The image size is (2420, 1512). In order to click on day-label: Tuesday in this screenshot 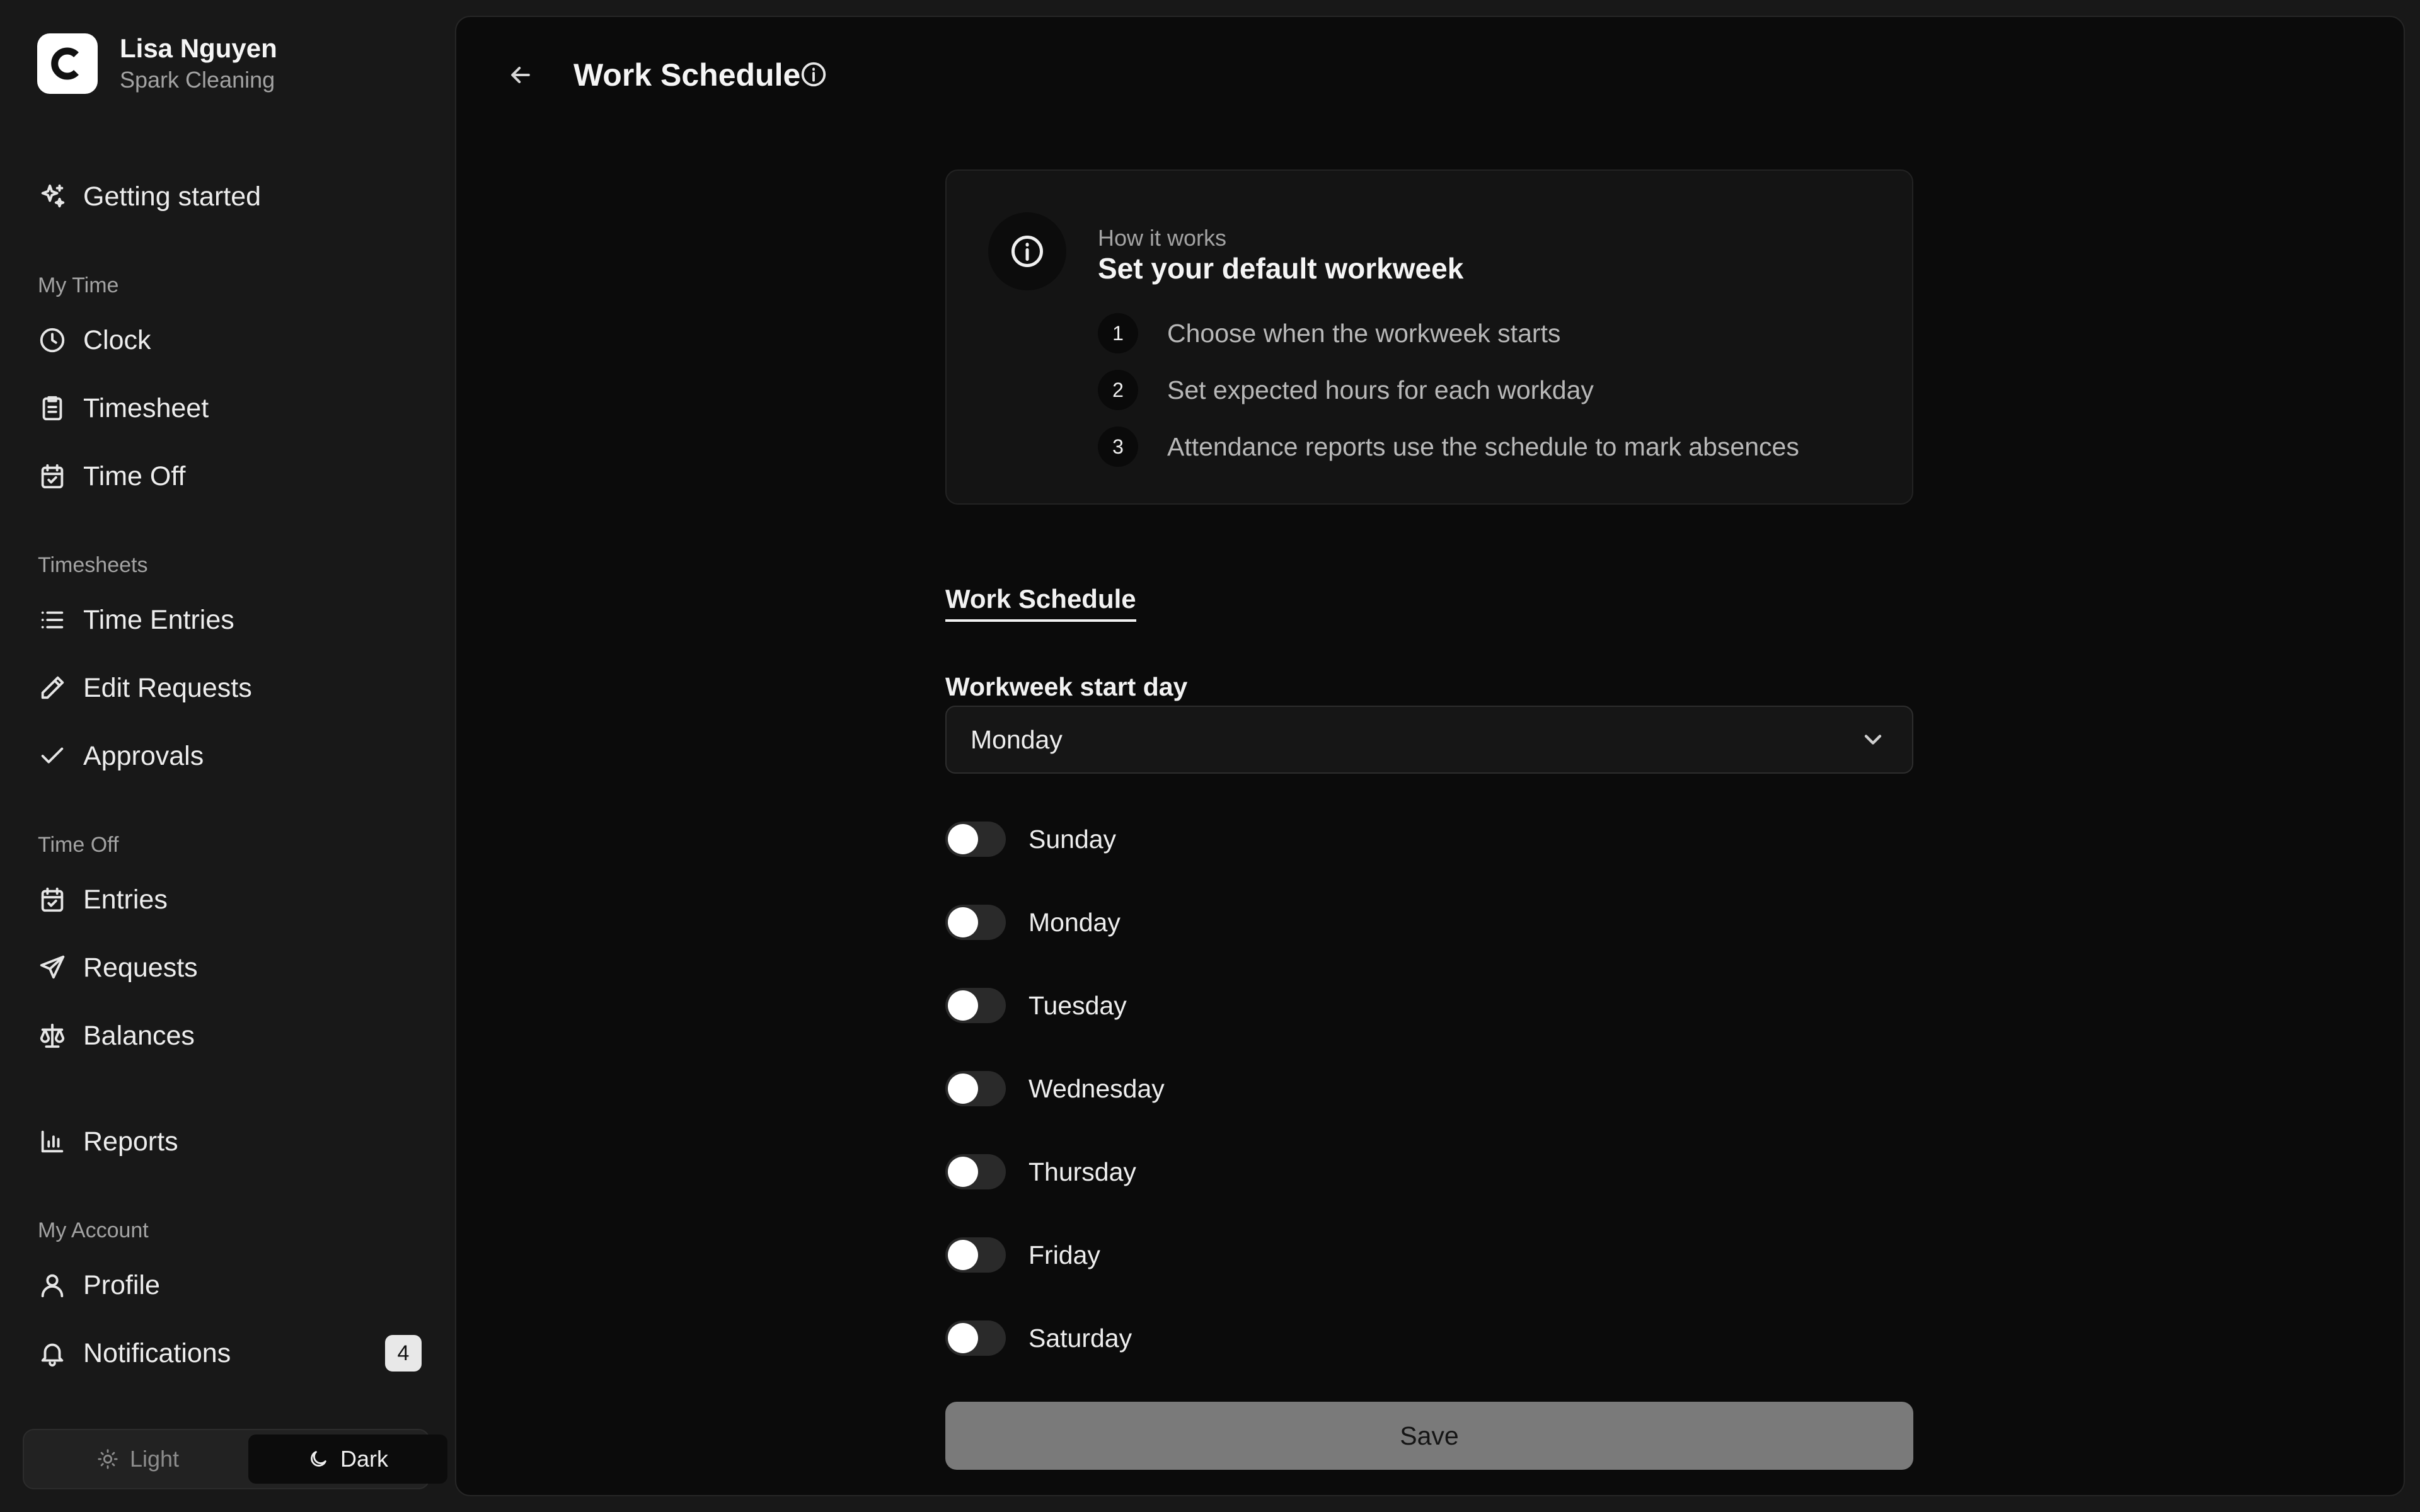, I will do `click(1077, 1005)`.